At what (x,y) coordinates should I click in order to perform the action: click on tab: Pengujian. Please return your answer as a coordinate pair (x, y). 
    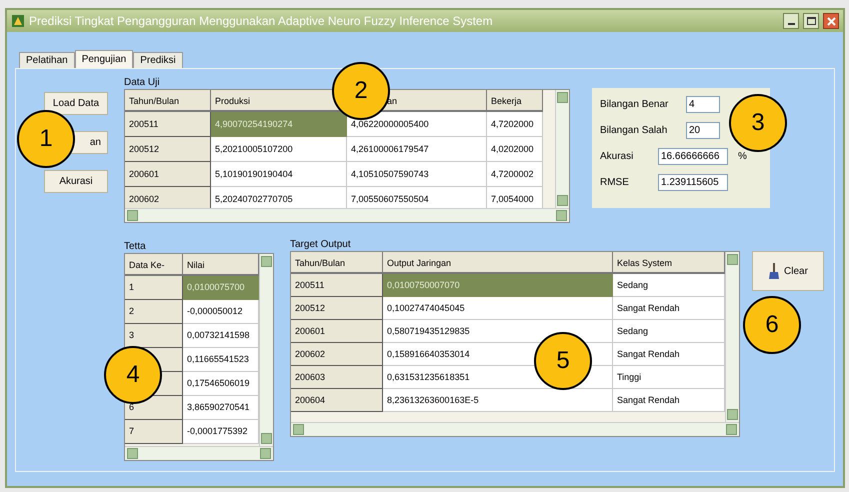
    Looking at the image, I should click on (104, 59).